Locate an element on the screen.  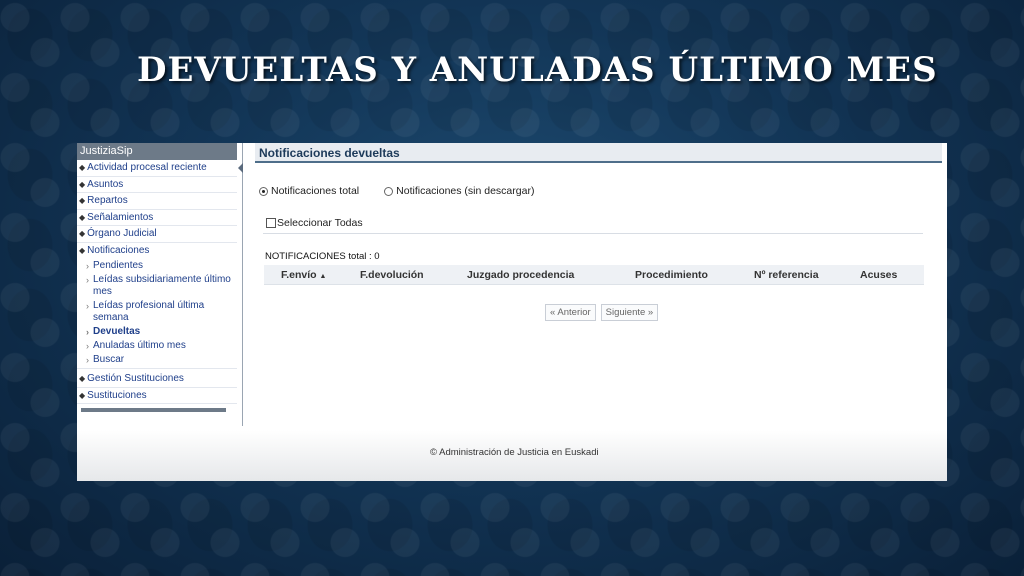
subitem-anuladas: › Anuladas último mes is located at coordinates (157, 346).